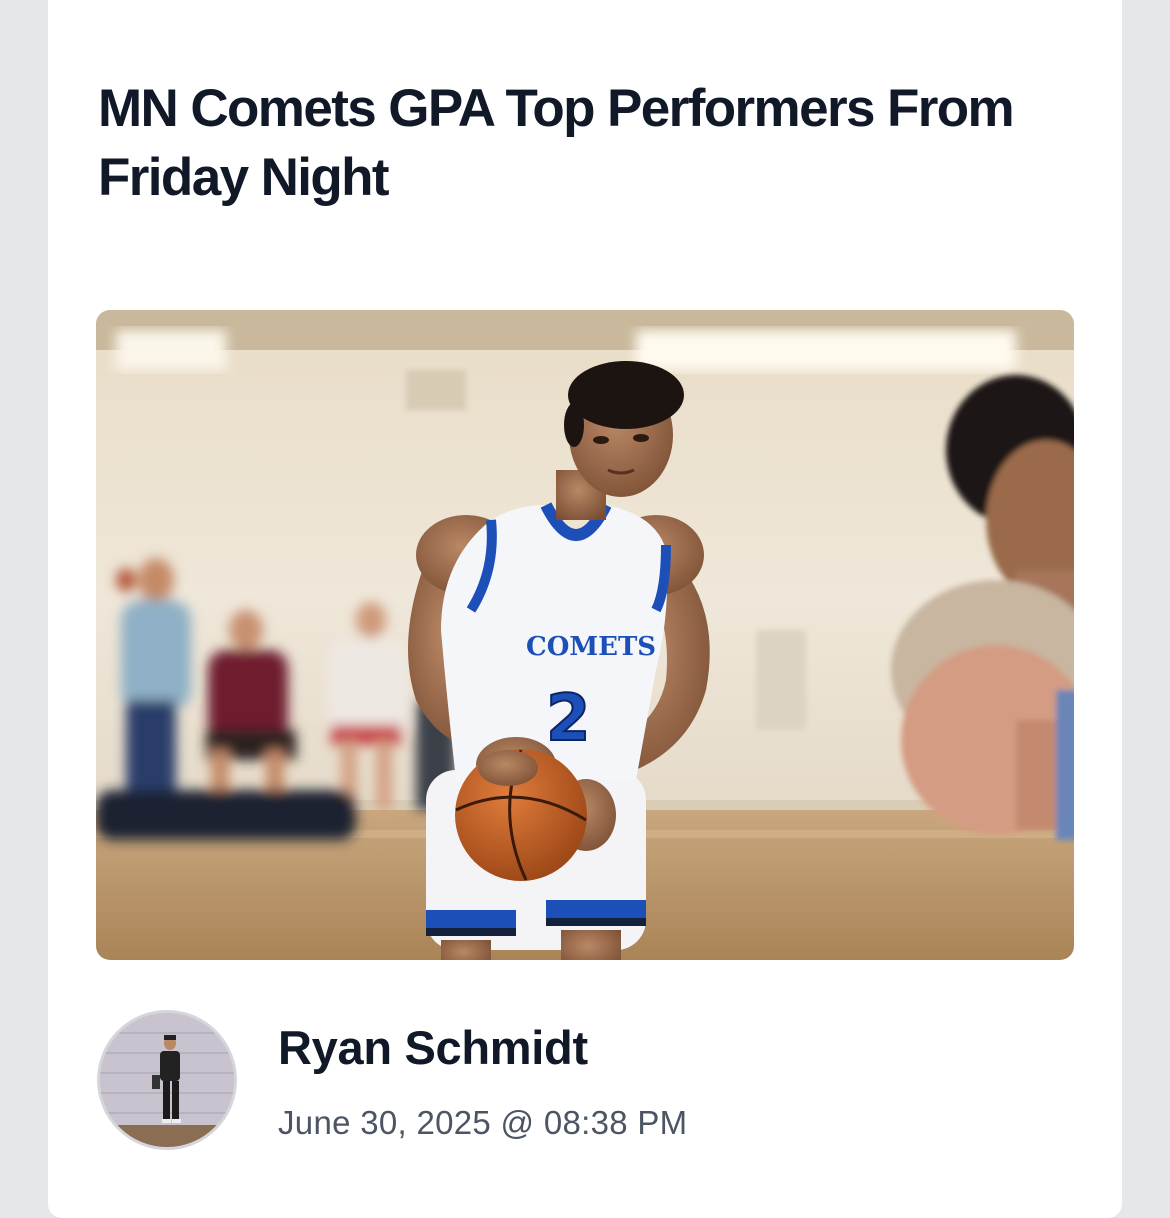 This screenshot has width=1170, height=1218. I want to click on post-date: June 30, 2025 @ 08:38 PM, so click(483, 1122).